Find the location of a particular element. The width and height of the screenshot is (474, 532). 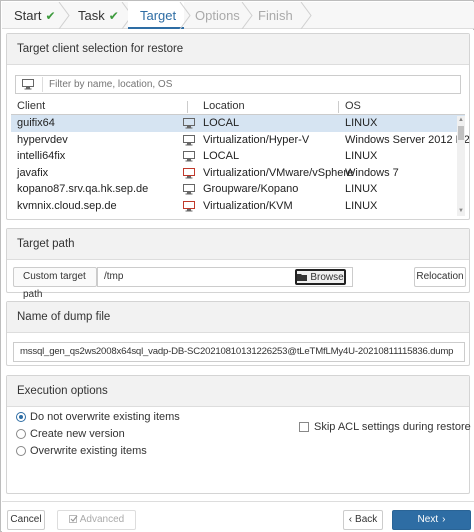

client-selection-title: Target client selection for restore is located at coordinates (238, 49).